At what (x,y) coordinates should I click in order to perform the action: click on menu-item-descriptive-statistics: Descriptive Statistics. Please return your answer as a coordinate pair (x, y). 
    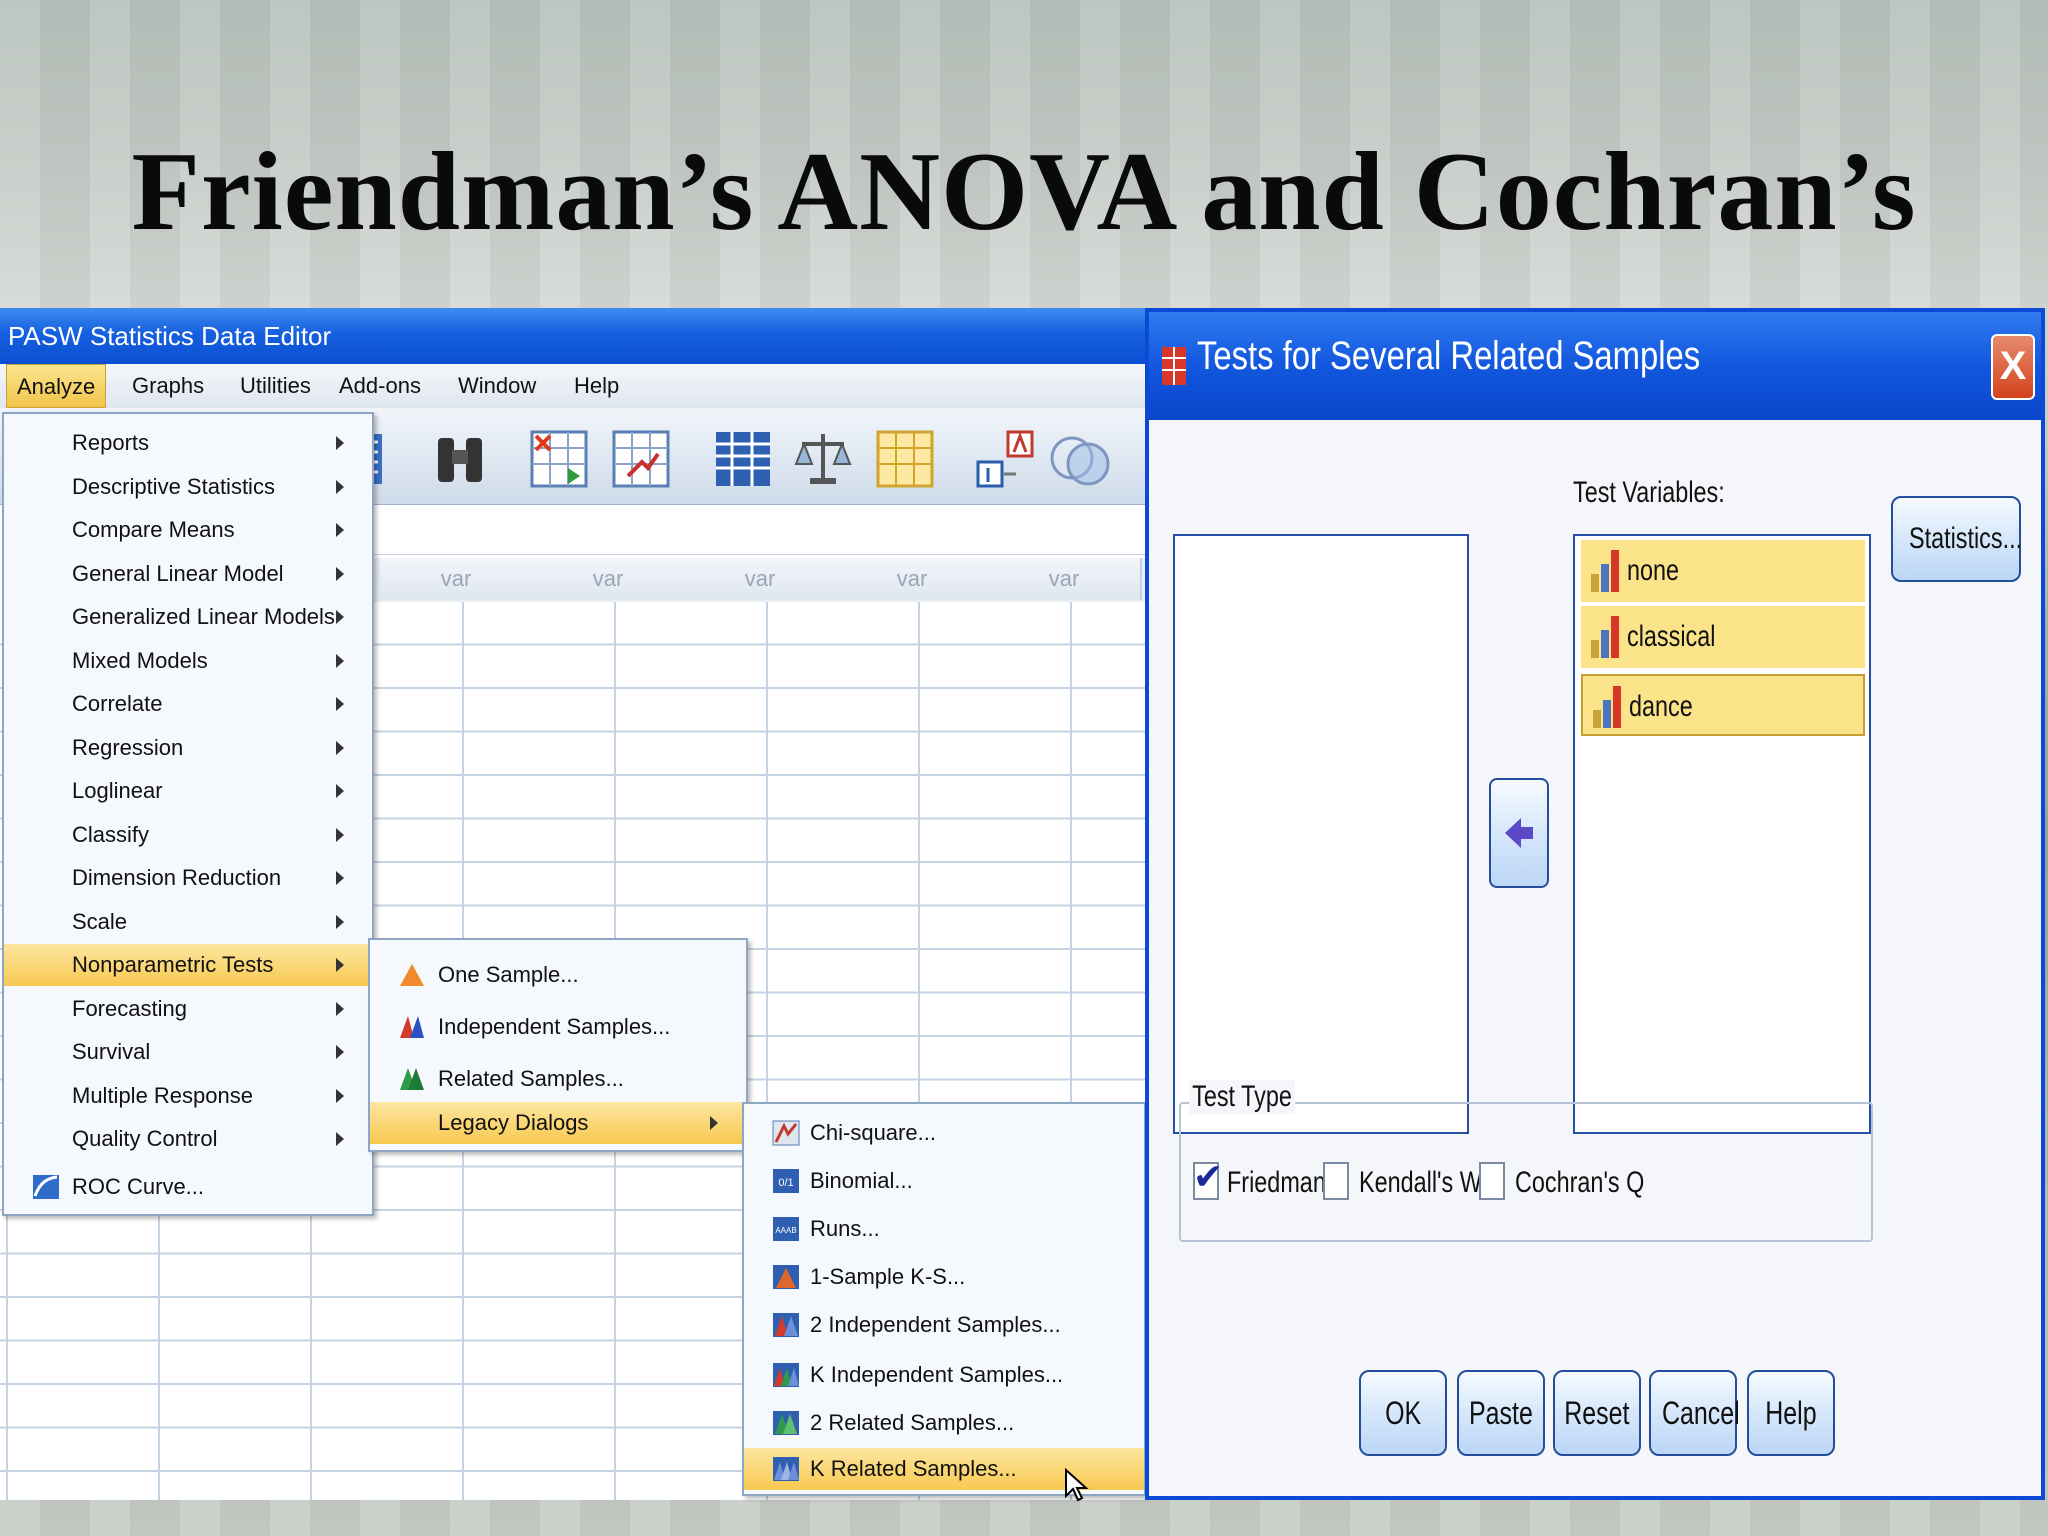
    Looking at the image, I should click on (188, 487).